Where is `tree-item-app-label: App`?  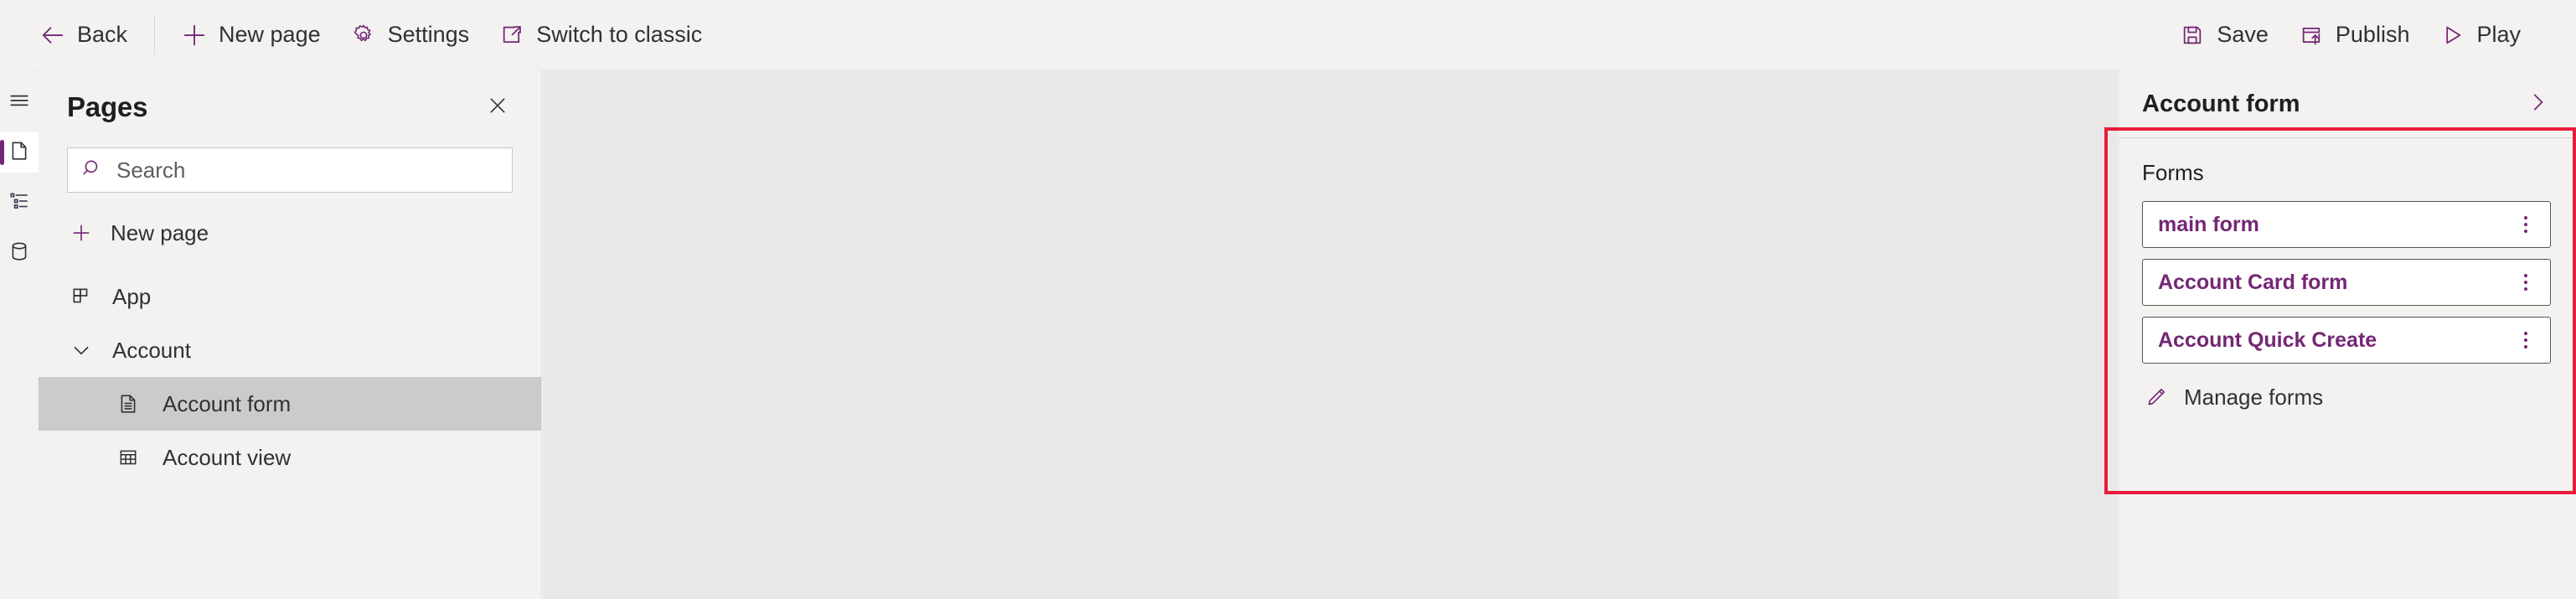 tree-item-app-label: App is located at coordinates (132, 296).